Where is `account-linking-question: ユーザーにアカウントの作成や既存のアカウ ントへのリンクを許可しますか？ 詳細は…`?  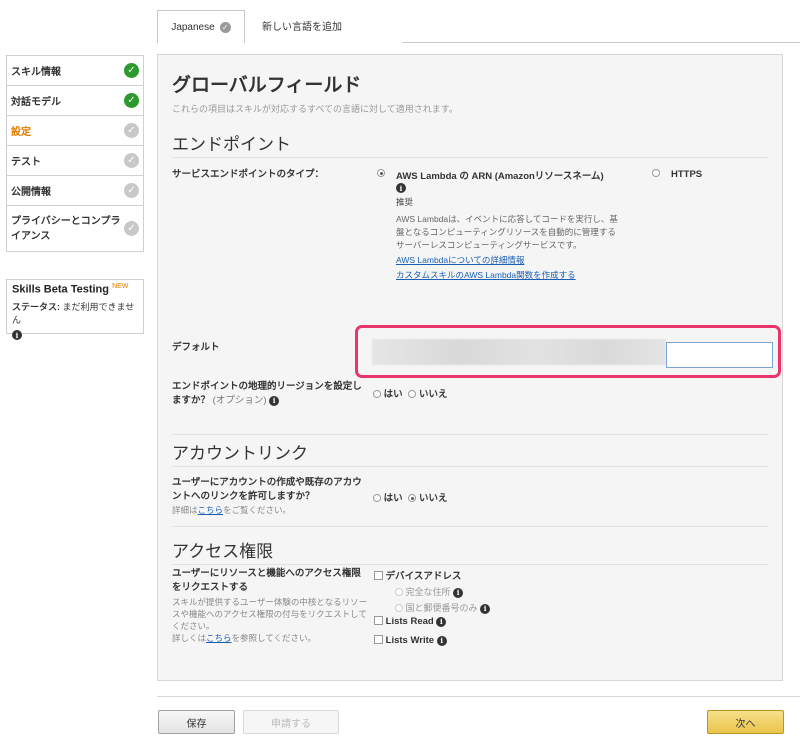
account-linking-question: ユーザーにアカウントの作成や既存のアカウ ントへのリンクを許可しますか？ 詳細は… is located at coordinates (267, 496).